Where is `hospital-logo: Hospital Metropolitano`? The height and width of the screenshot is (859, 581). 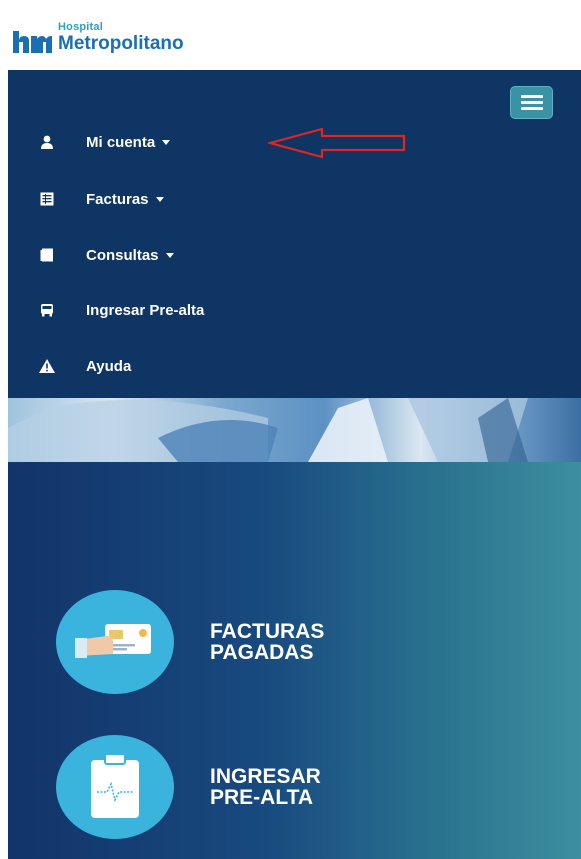 hospital-logo: Hospital Metropolitano is located at coordinates (98, 37).